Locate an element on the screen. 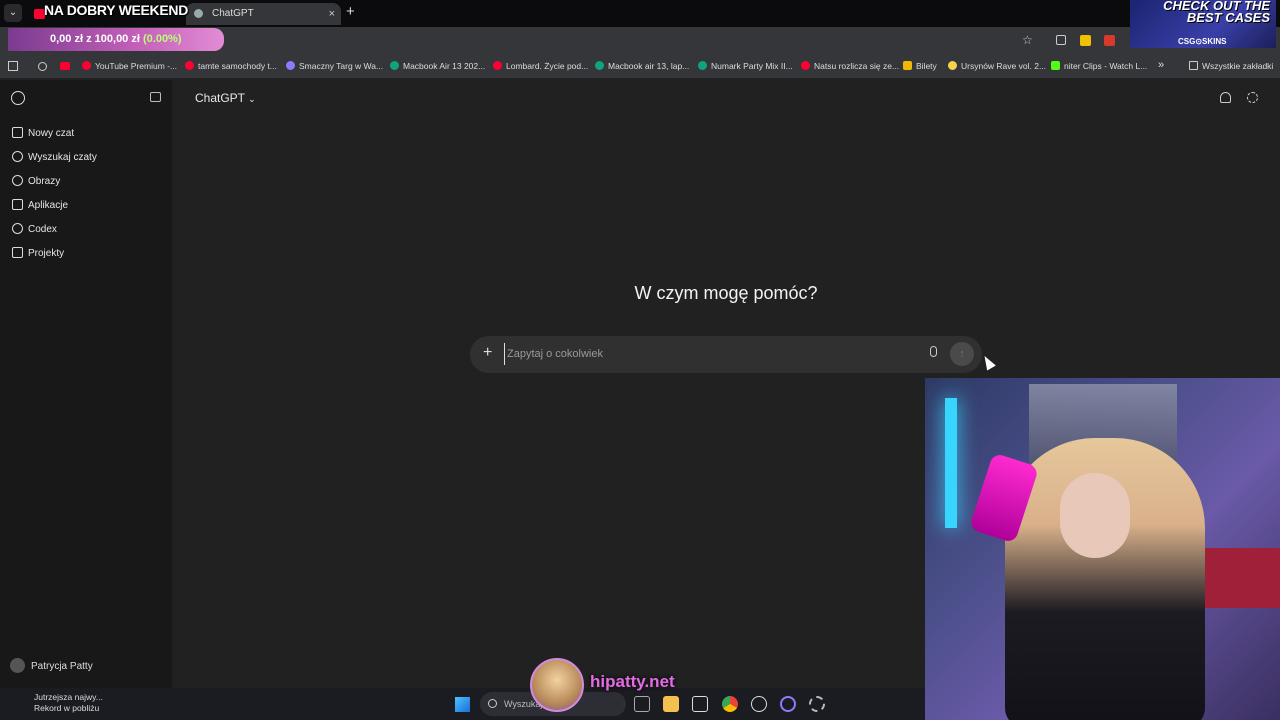 The height and width of the screenshot is (720, 1280). sidebar-item-codex: Codex is located at coordinates (34, 229).